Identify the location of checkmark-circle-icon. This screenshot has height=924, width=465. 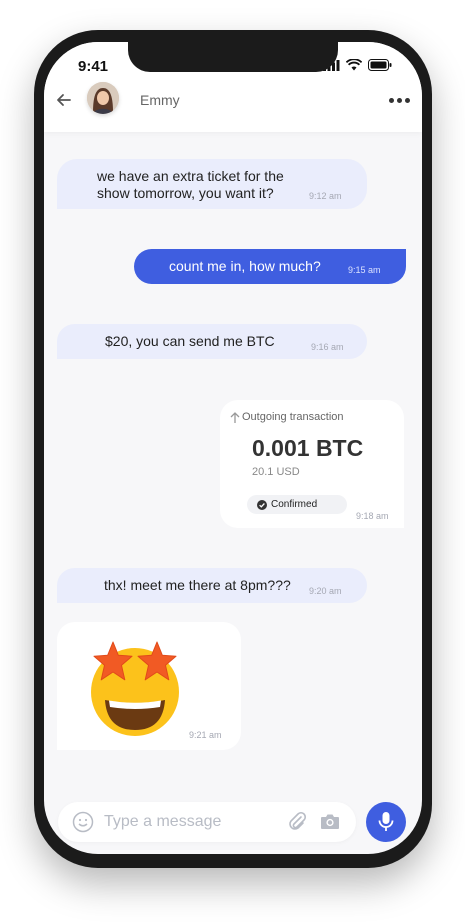
(262, 505).